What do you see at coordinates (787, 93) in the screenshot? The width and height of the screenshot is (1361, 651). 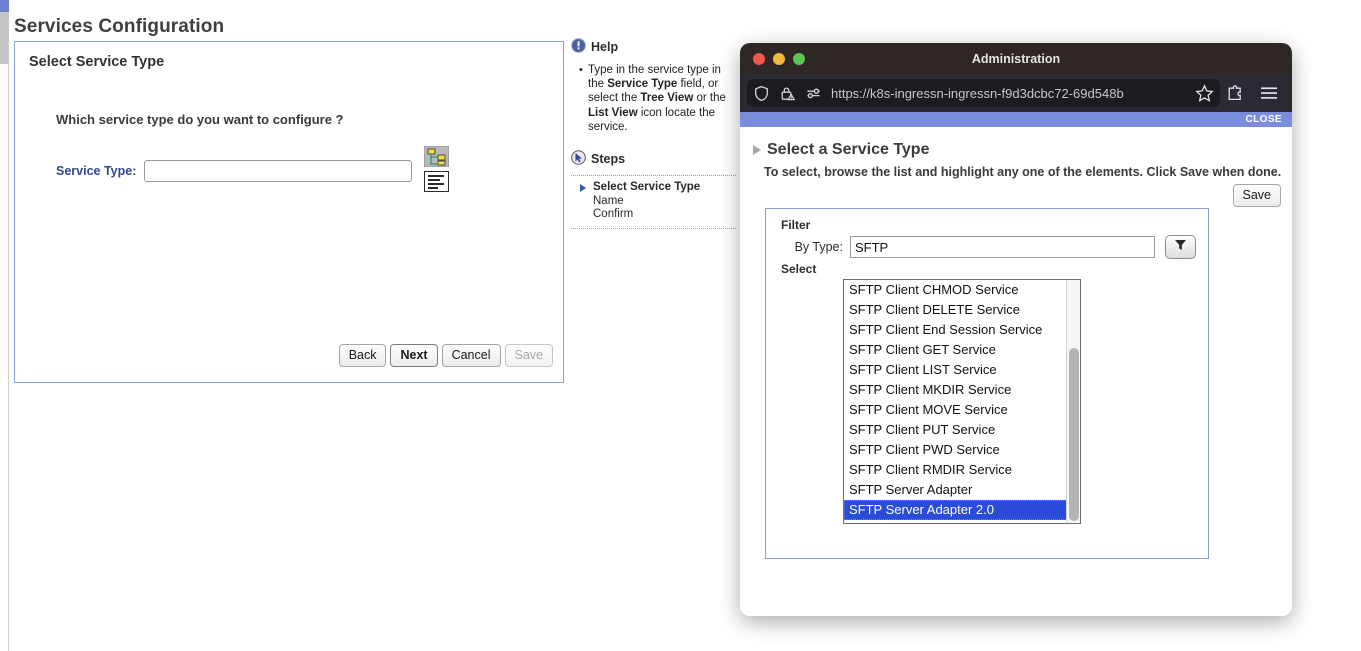 I see `lock-warning-icon` at bounding box center [787, 93].